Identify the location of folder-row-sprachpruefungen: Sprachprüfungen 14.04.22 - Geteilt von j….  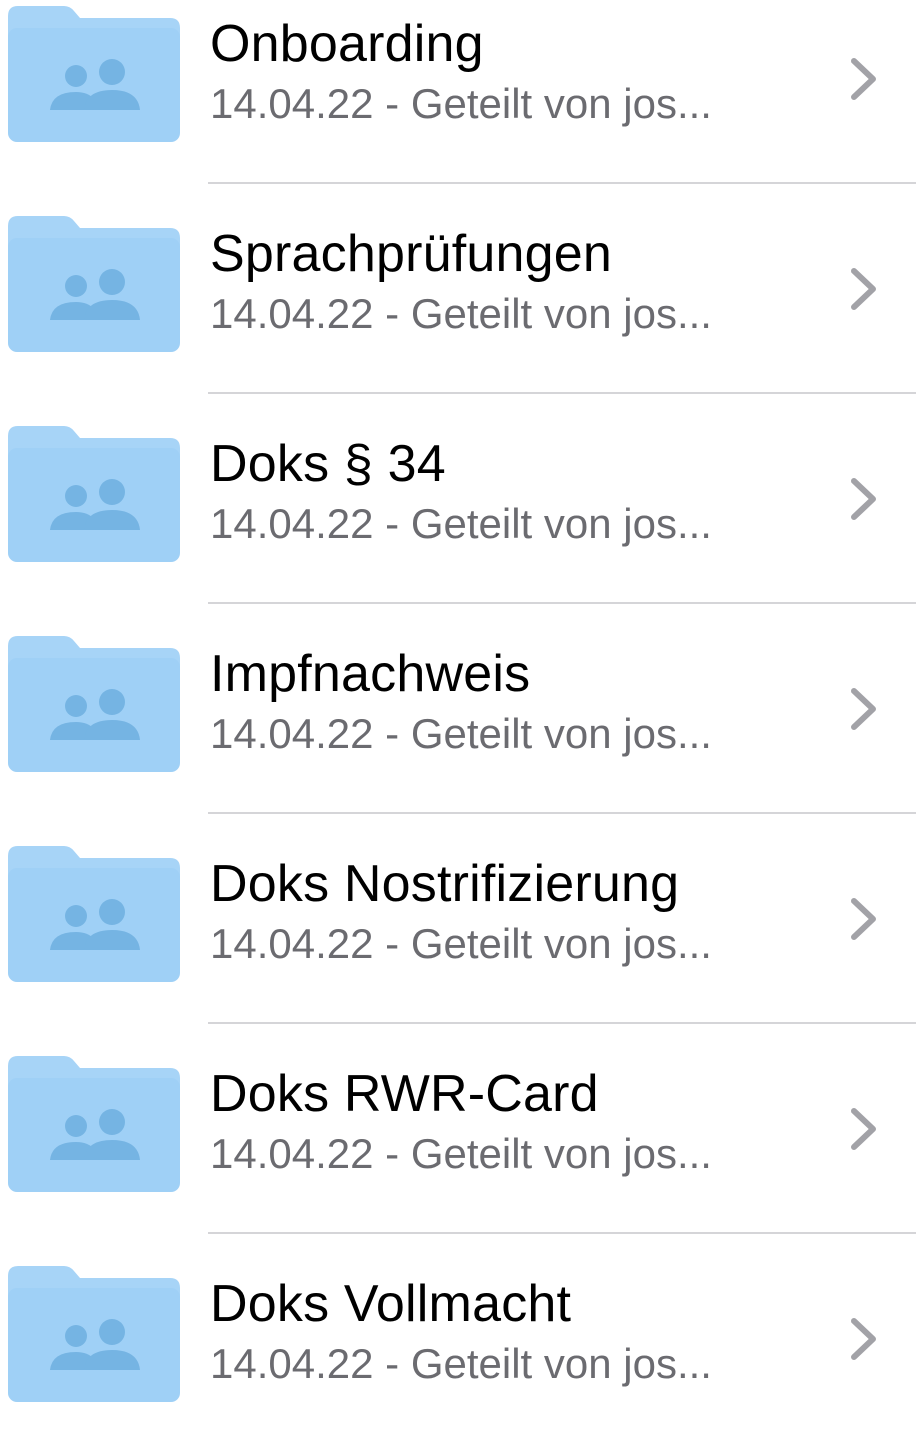
(458, 289).